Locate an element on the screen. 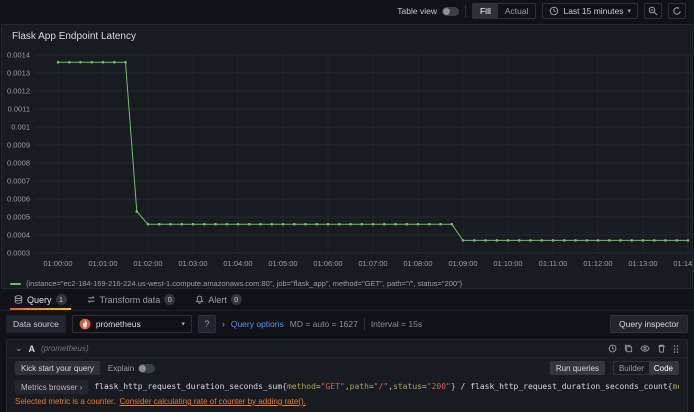  tab-transform-data: Transform data 0 is located at coordinates (131, 299).